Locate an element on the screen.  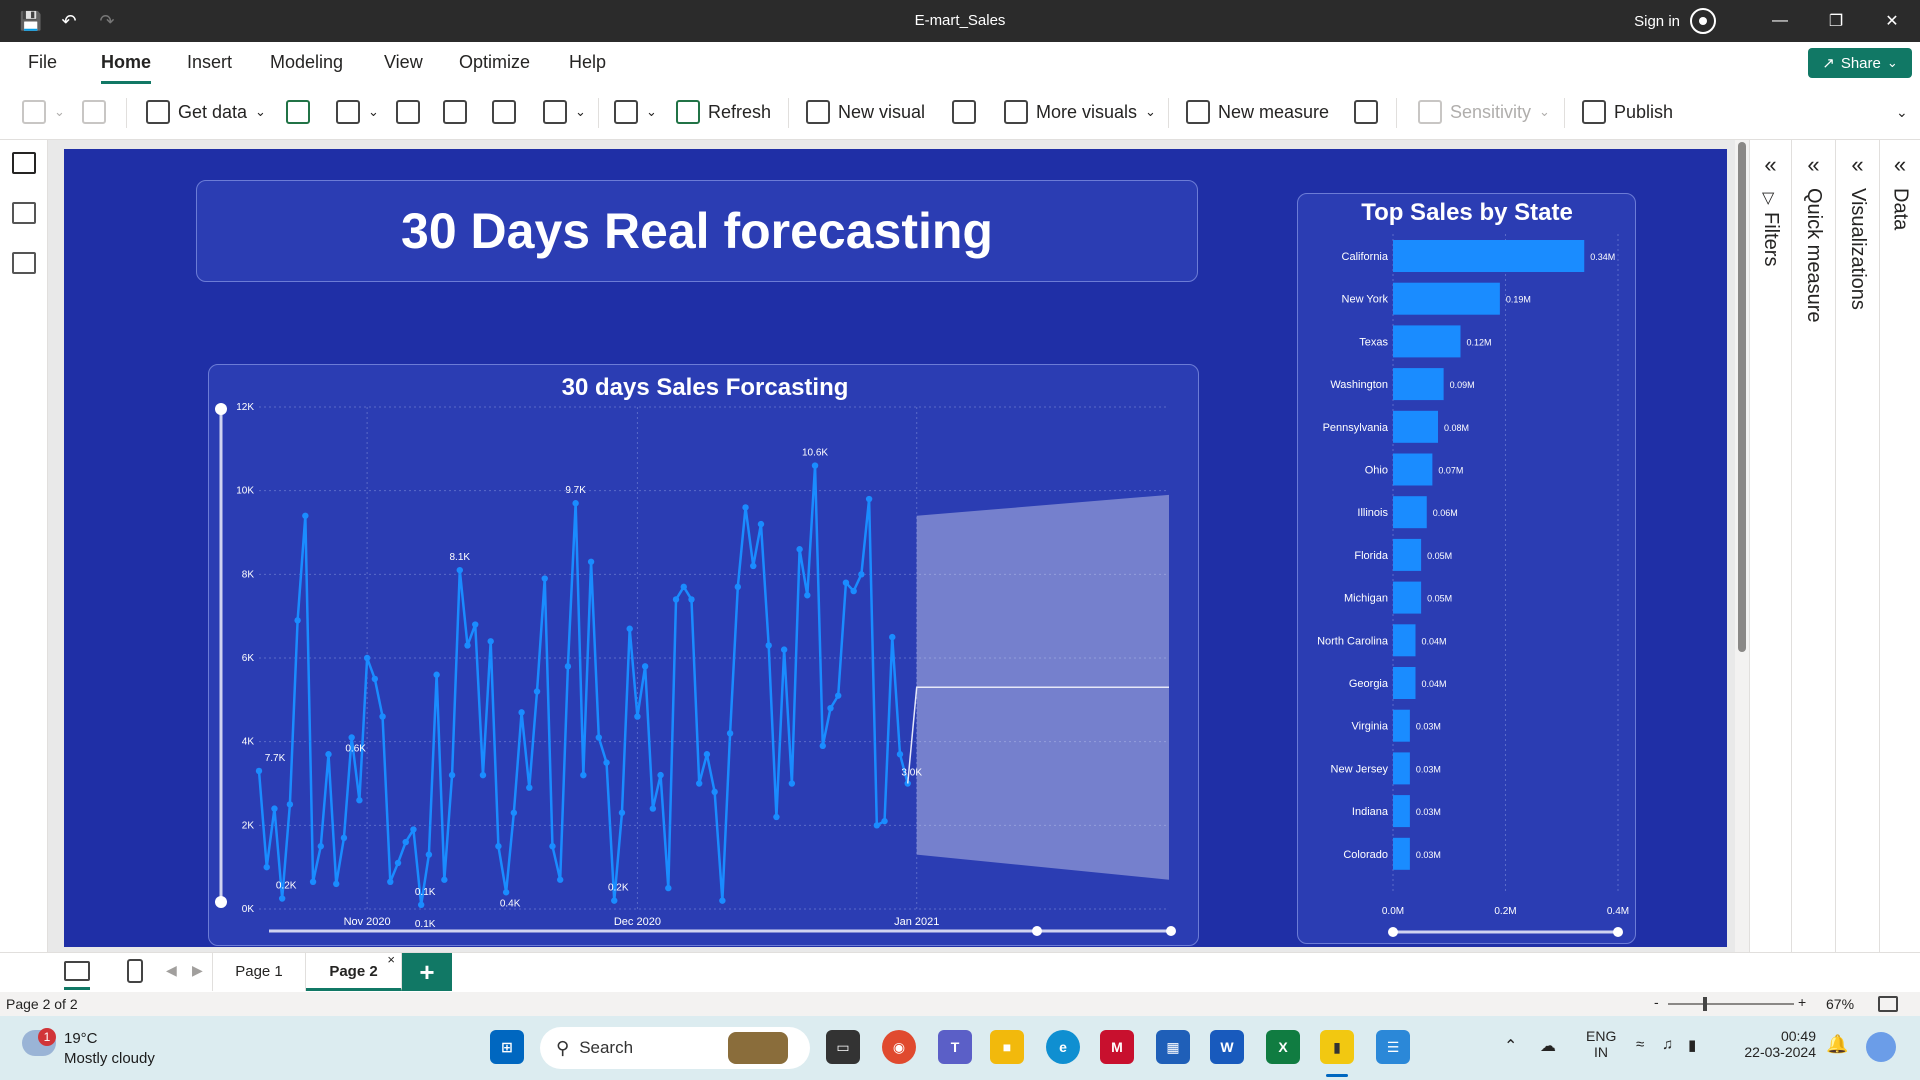
get-data-button: Get data ⌄ is located at coordinates (206, 112).